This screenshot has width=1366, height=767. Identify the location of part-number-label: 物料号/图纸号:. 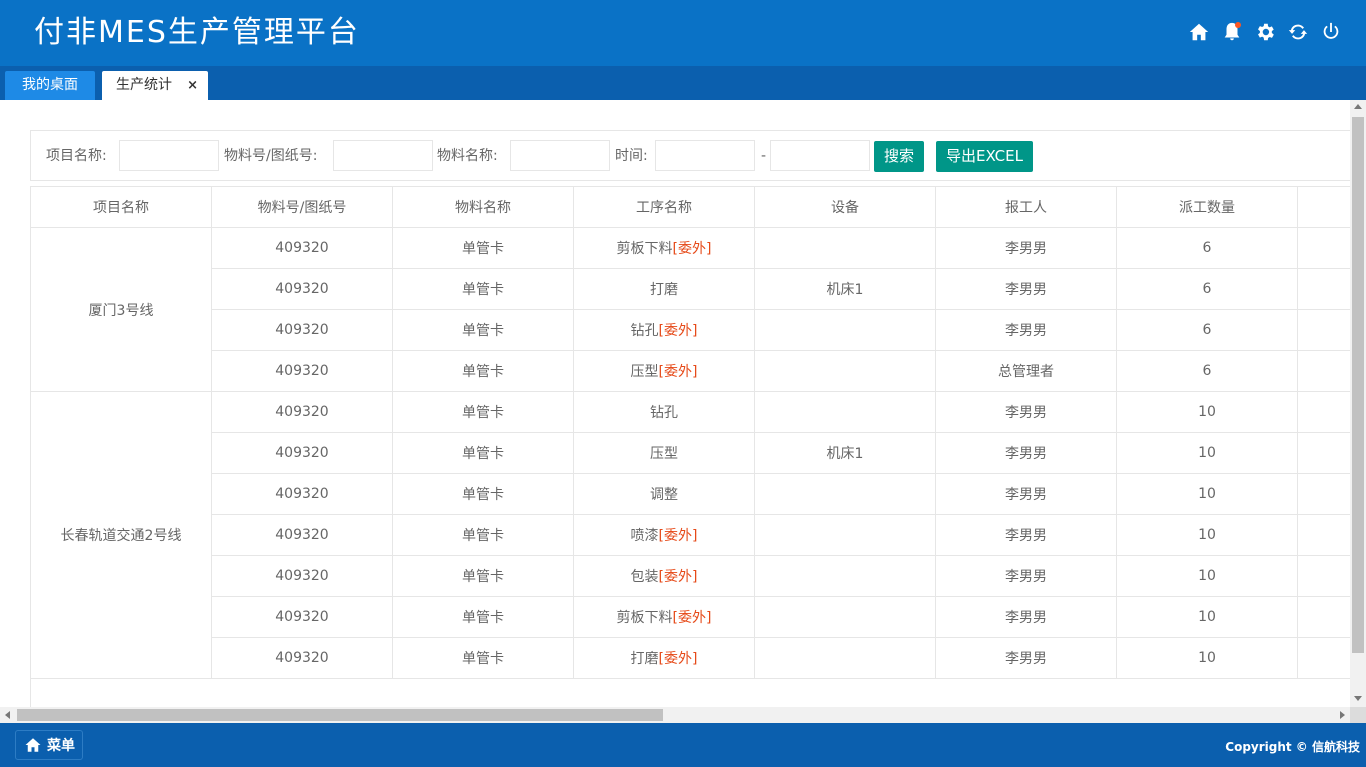
(271, 156).